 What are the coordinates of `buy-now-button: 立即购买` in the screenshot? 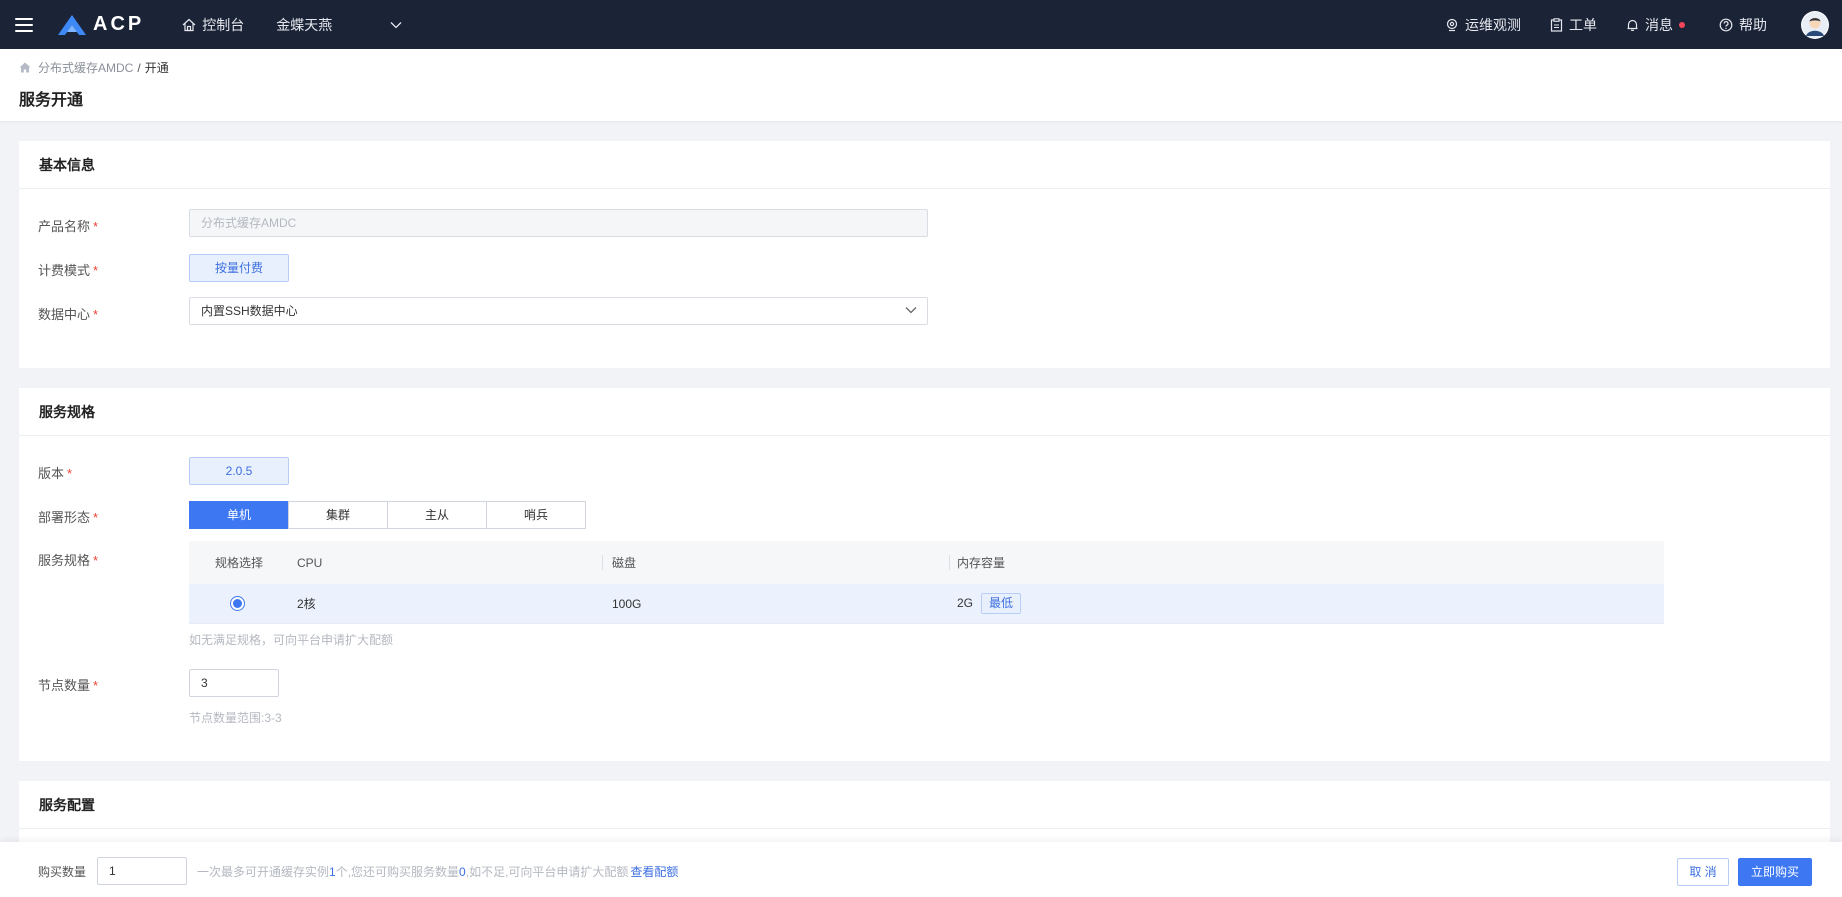 It's located at (1775, 872).